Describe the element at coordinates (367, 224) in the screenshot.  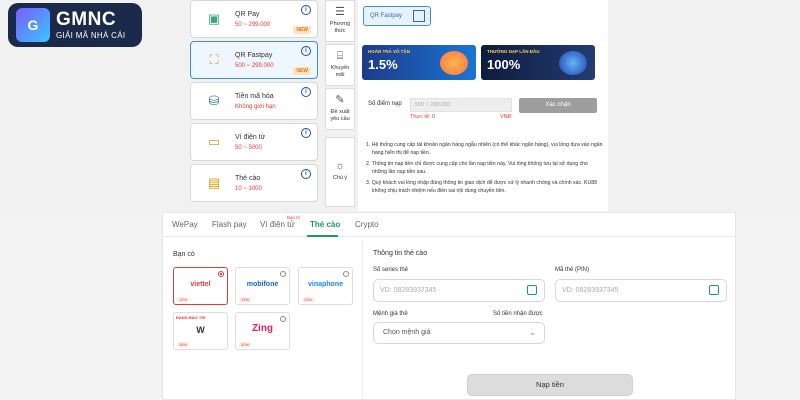
I see `tab-crypto: Crypto` at that location.